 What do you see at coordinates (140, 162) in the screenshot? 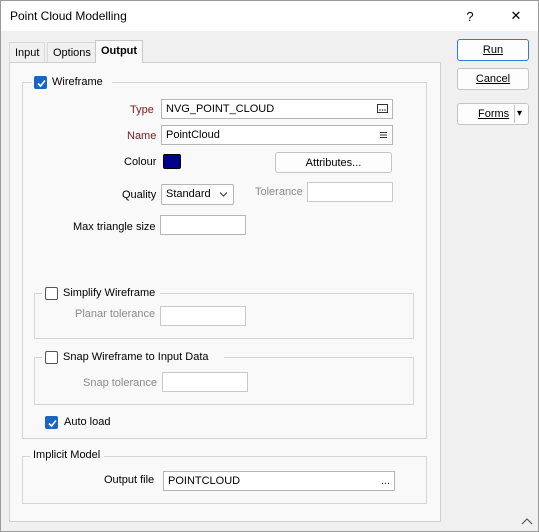
I see `colour-label: Colour` at bounding box center [140, 162].